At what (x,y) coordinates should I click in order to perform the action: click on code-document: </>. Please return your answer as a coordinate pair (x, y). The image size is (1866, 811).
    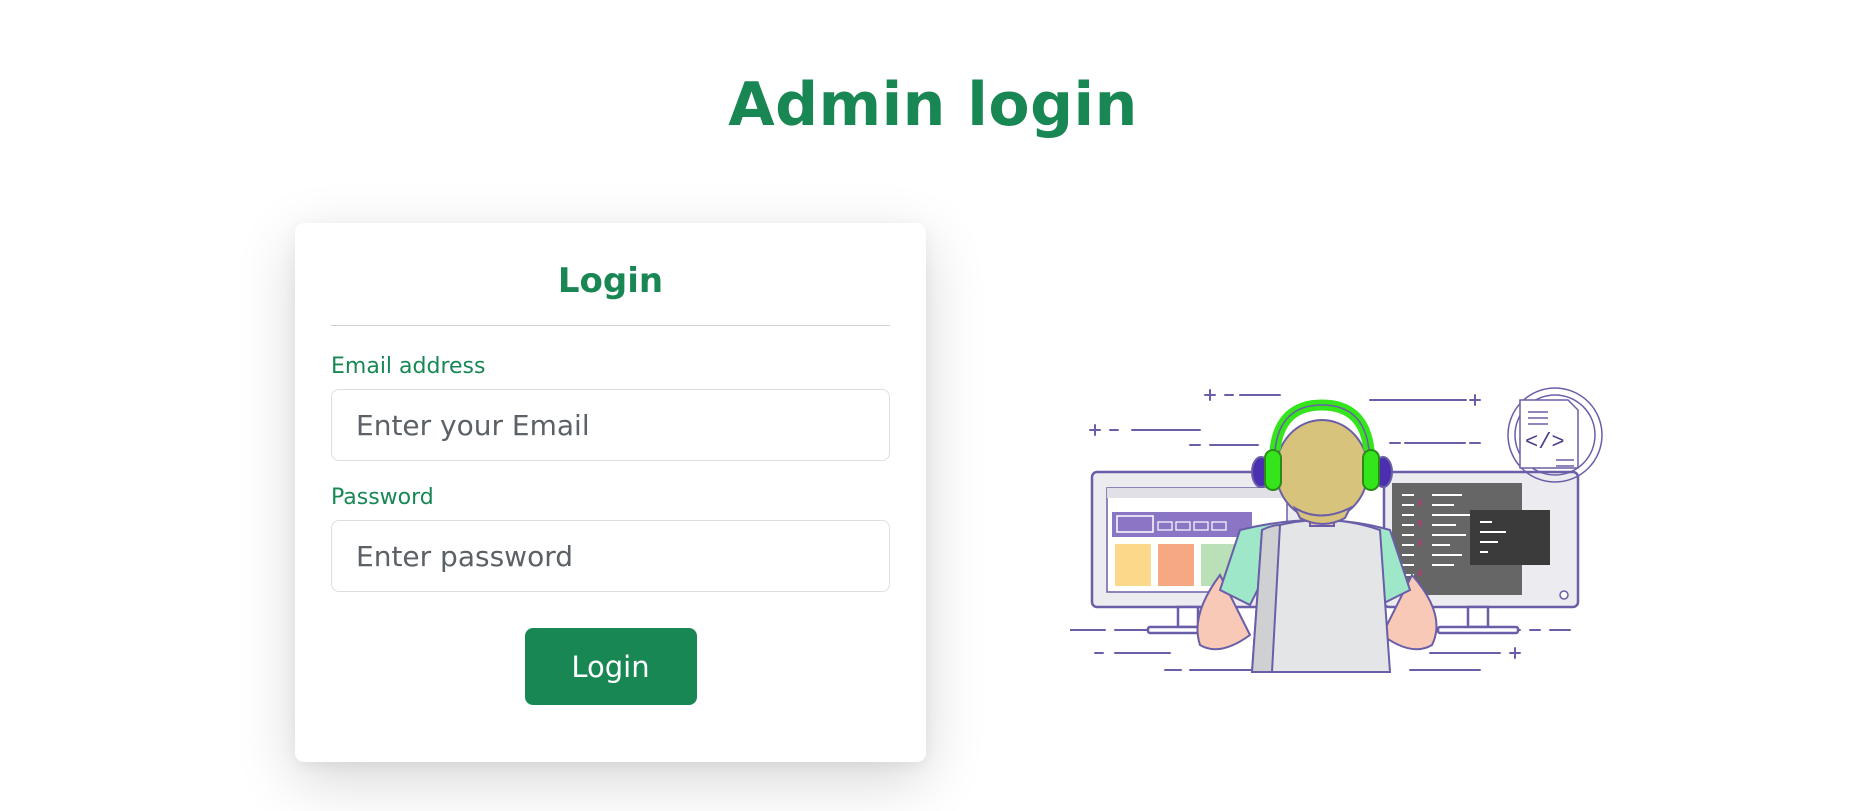
    Looking at the image, I should click on (1555, 435).